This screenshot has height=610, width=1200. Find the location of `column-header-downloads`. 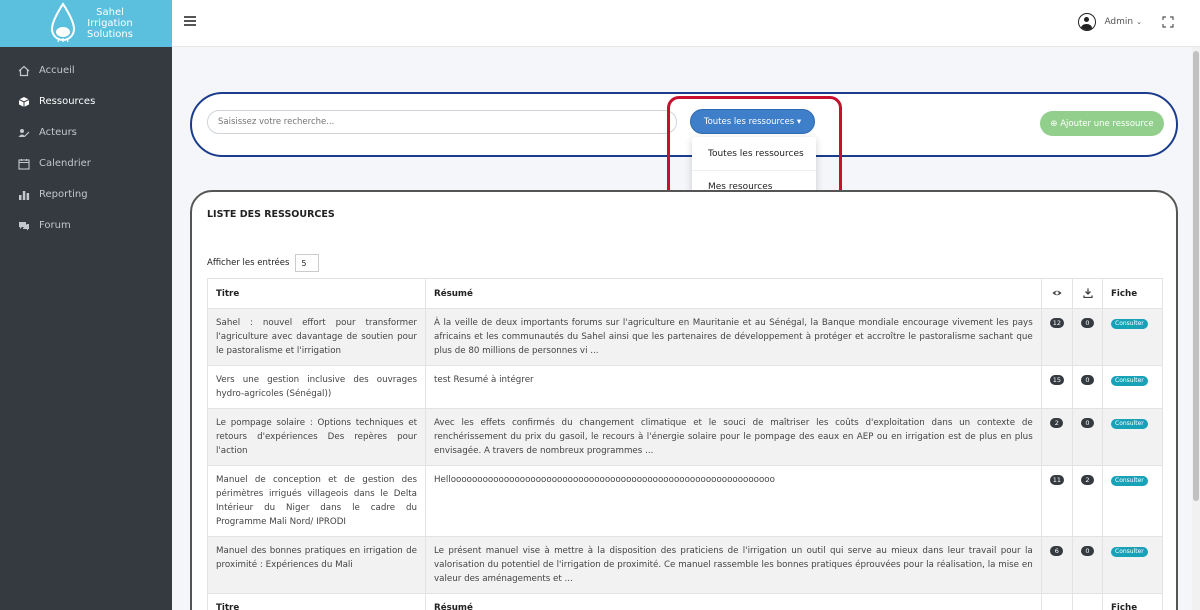

column-header-downloads is located at coordinates (1087, 293).